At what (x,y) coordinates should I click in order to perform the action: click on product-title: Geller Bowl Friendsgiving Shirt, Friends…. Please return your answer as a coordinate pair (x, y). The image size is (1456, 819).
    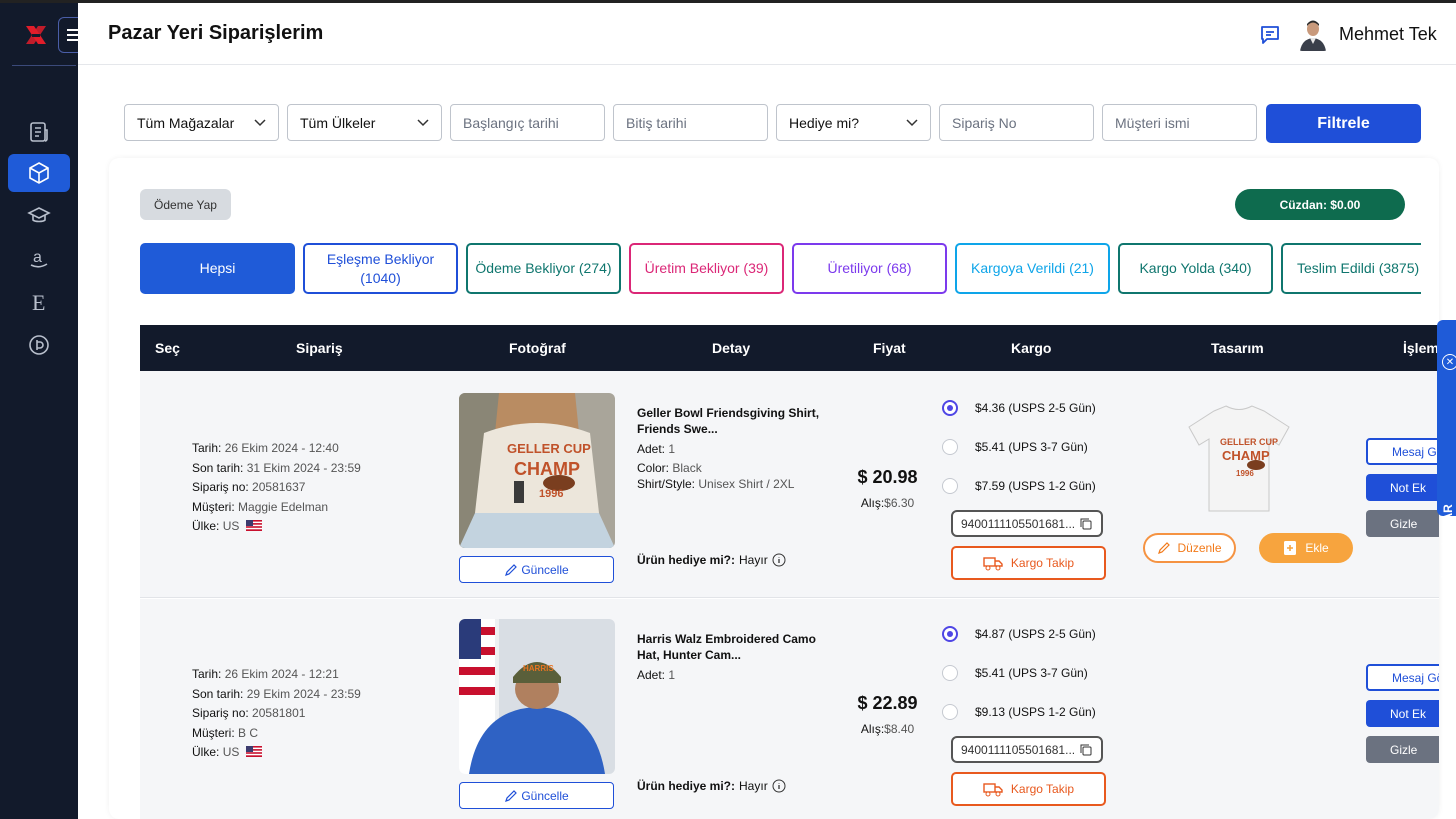
    Looking at the image, I should click on (728, 421).